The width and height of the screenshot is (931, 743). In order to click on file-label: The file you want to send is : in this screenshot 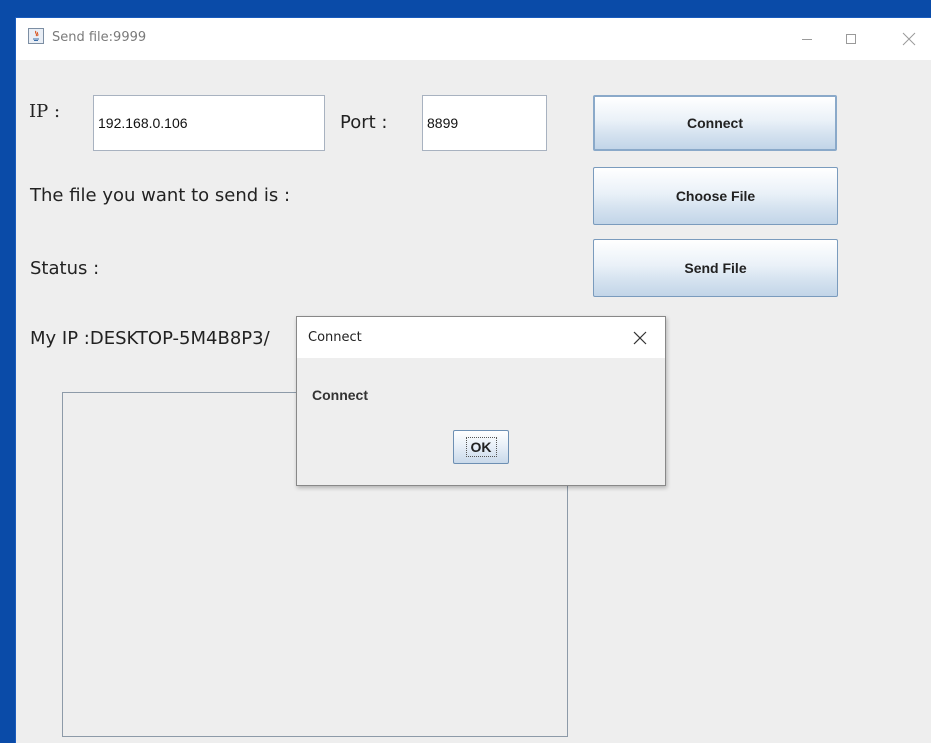, I will do `click(160, 195)`.